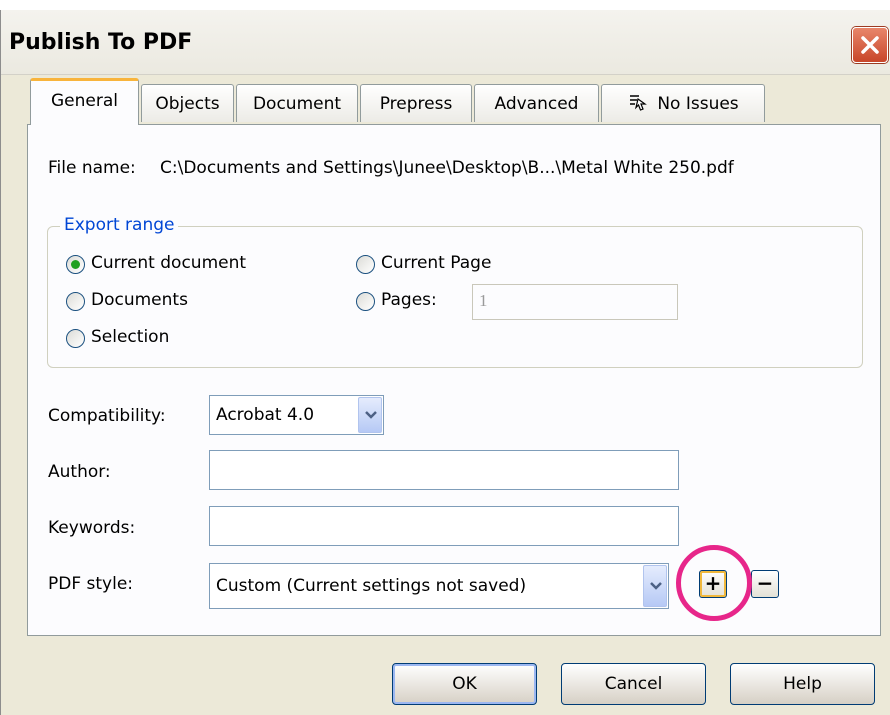 The width and height of the screenshot is (890, 715). What do you see at coordinates (444, 526) in the screenshot?
I see `keywords-input` at bounding box center [444, 526].